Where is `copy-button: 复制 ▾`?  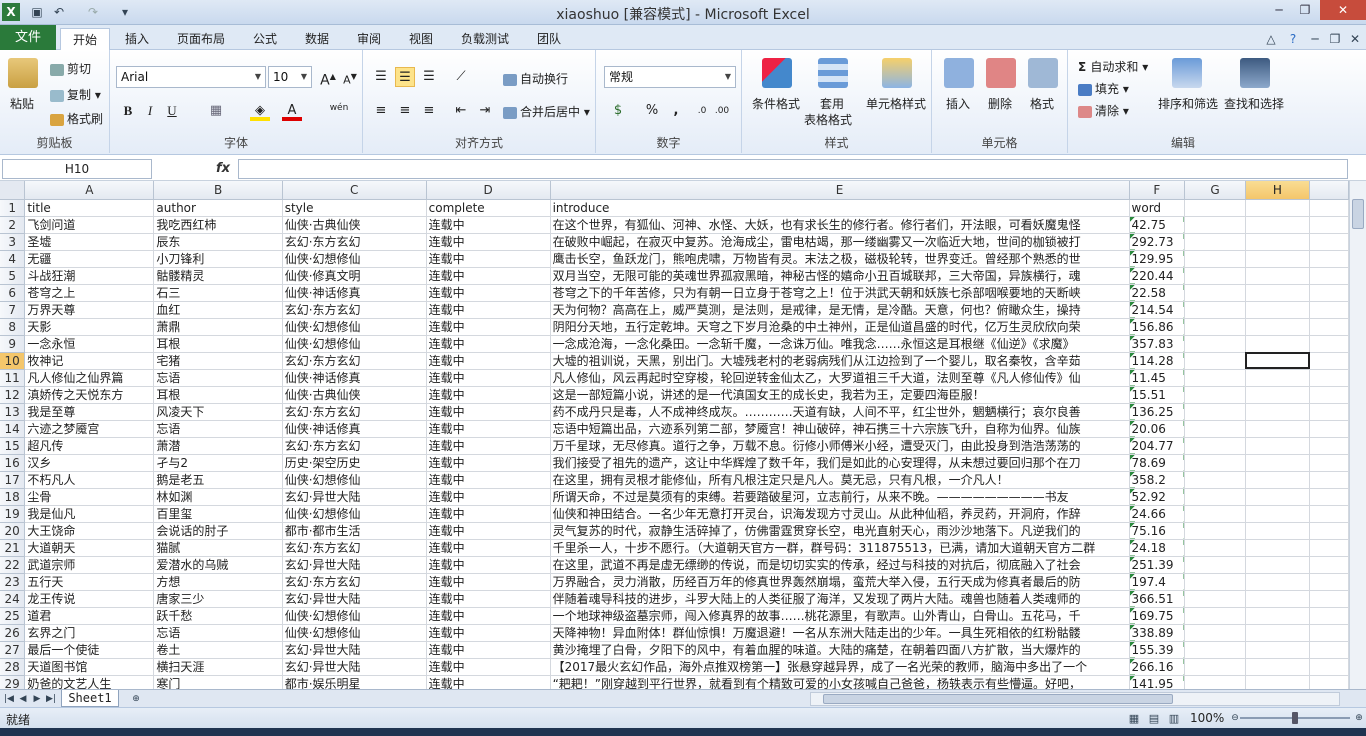
copy-button: 复制 ▾ is located at coordinates (75, 94).